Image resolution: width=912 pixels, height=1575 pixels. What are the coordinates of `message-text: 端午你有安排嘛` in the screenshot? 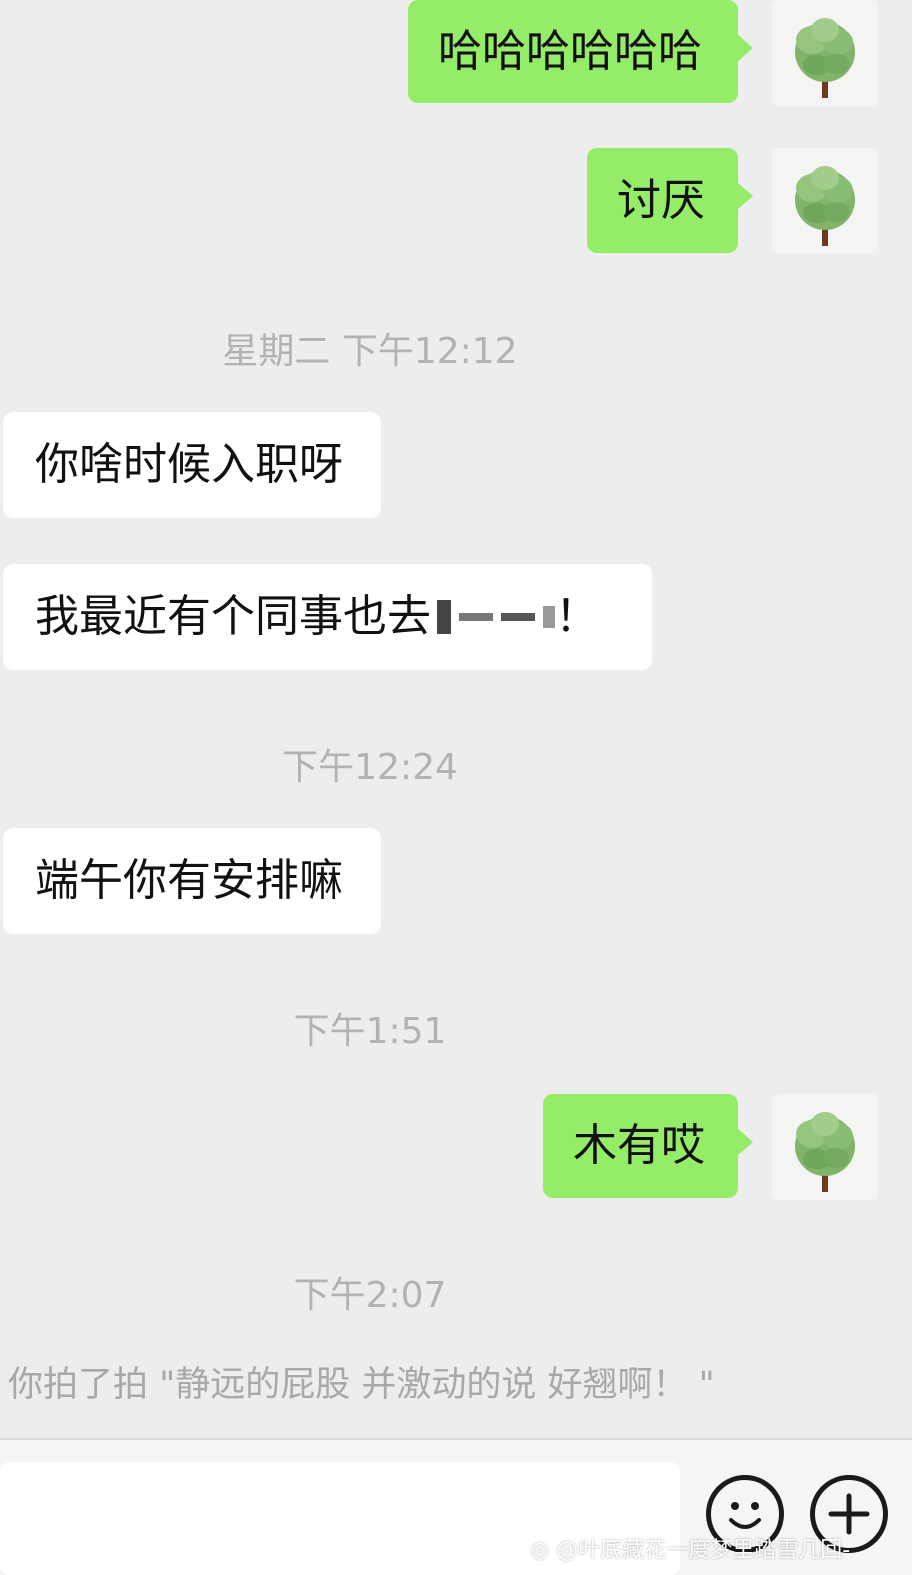 It's located at (189, 880).